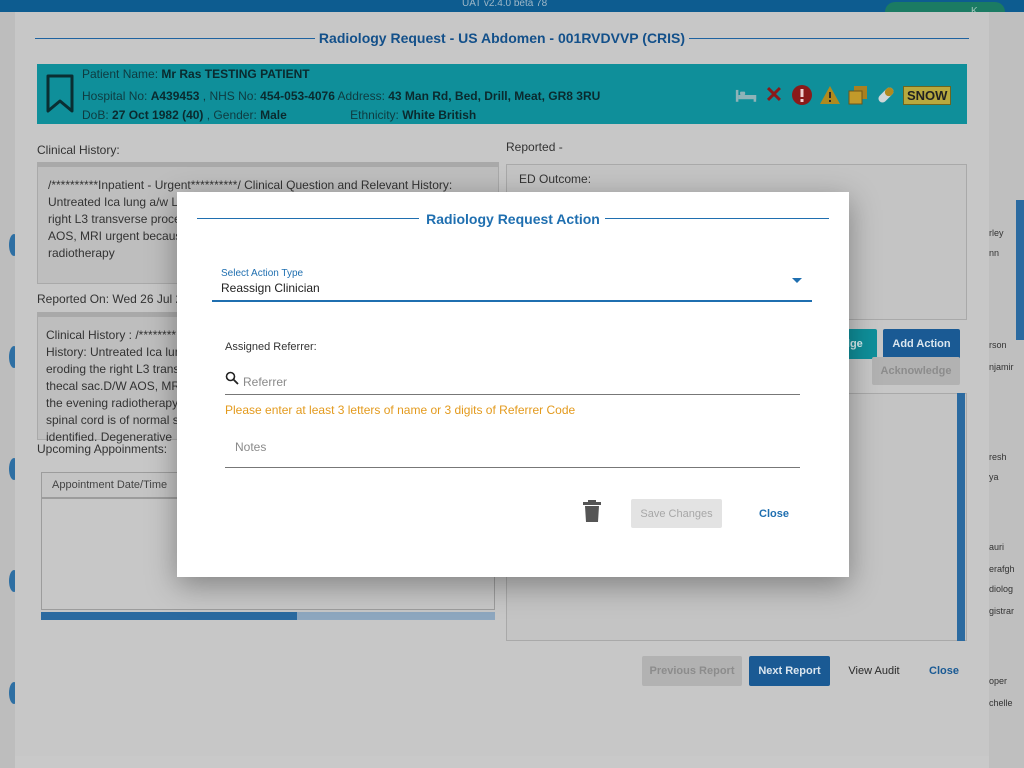 Image resolution: width=1024 pixels, height=768 pixels. I want to click on assigned-referrer-label: Assigned Referrer:, so click(271, 347).